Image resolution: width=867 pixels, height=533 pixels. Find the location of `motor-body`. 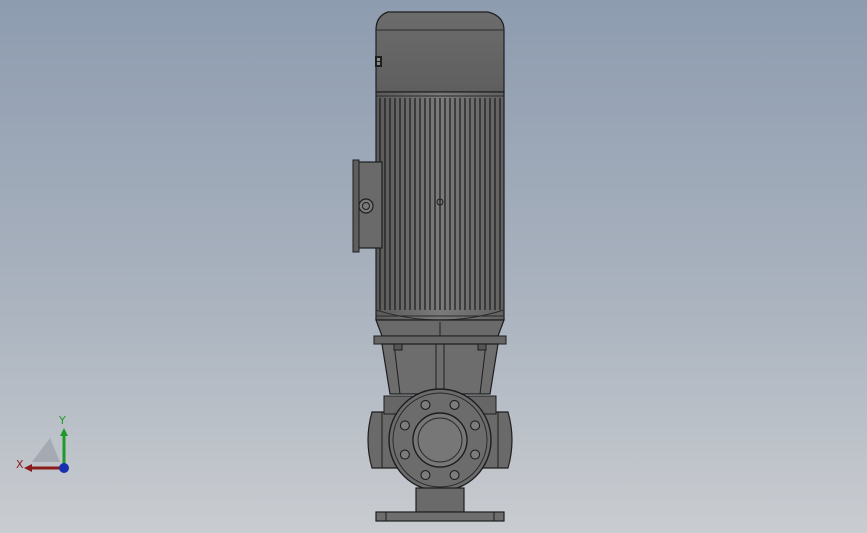

motor-body is located at coordinates (440, 206).